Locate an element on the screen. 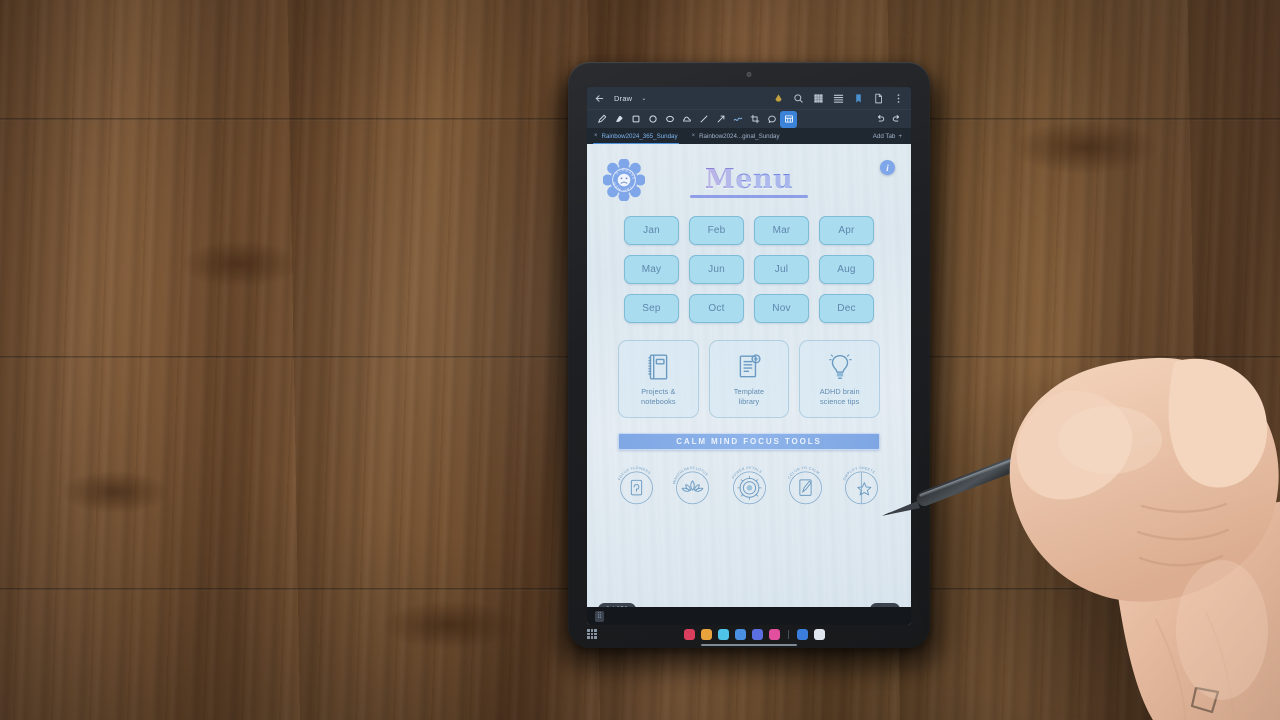  document-star-icon is located at coordinates (749, 367).